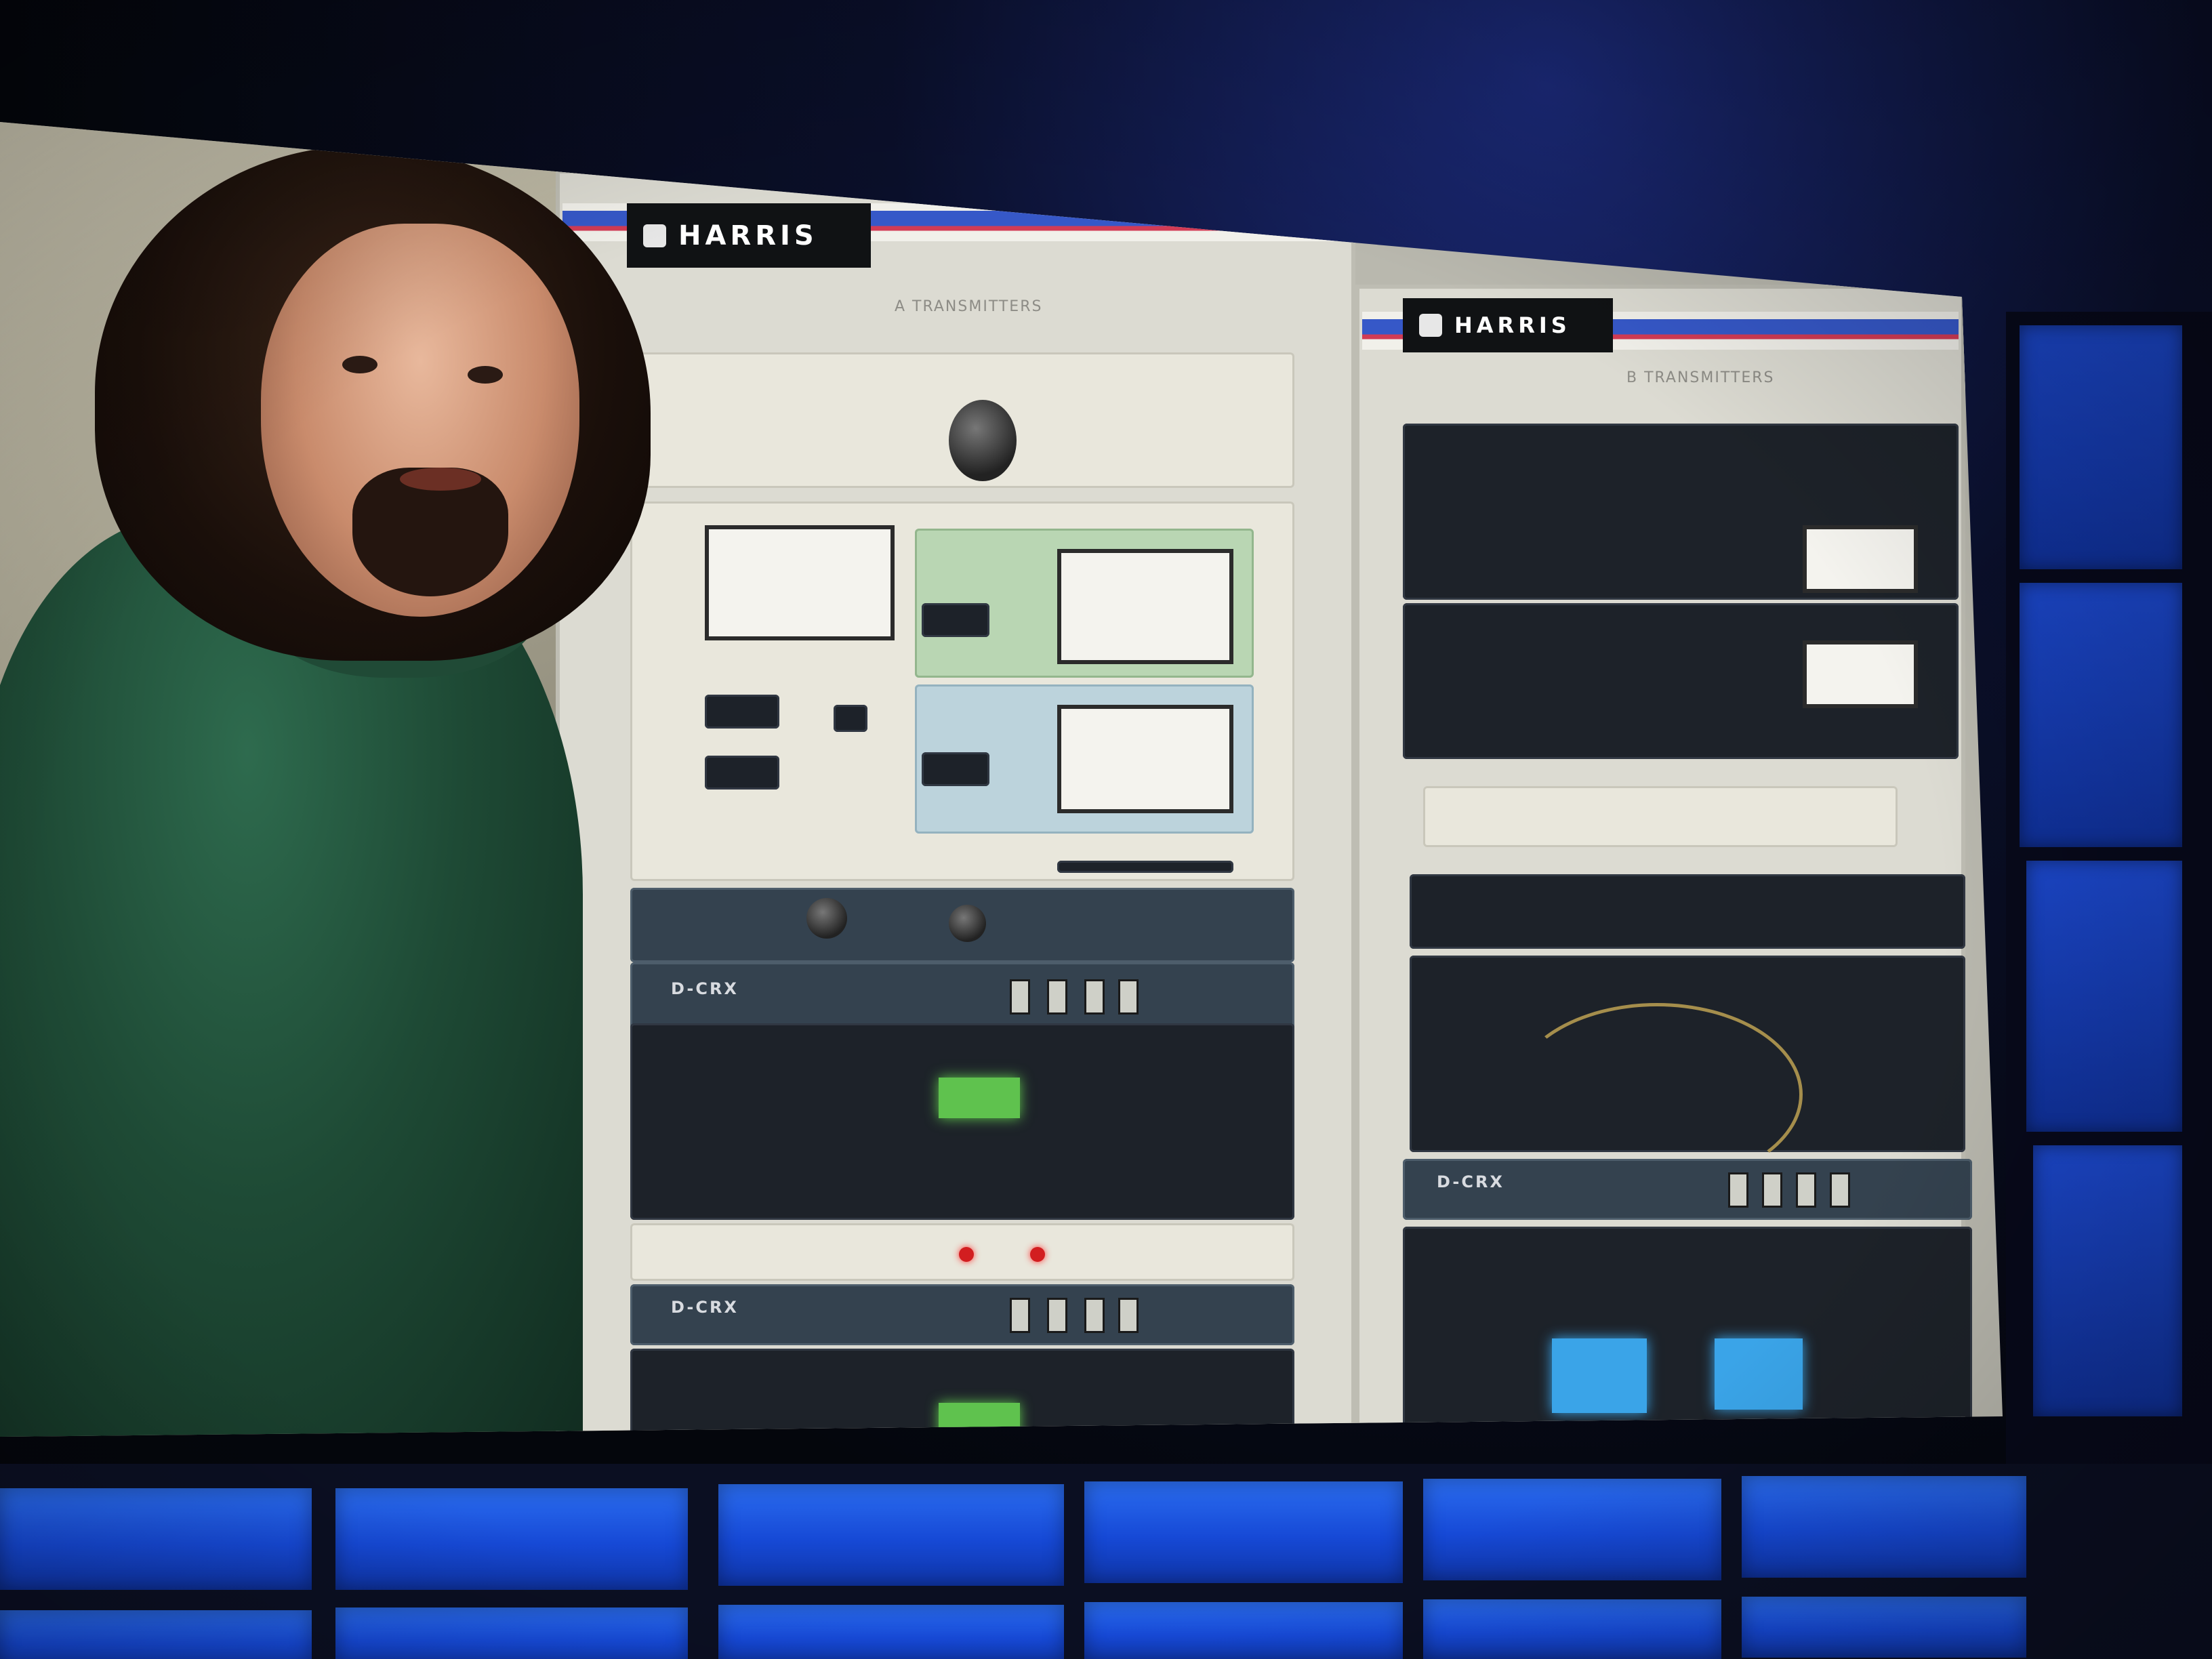 This screenshot has height=1659, width=2212. What do you see at coordinates (1661, 817) in the screenshot?
I see `rack-unit-splitter` at bounding box center [1661, 817].